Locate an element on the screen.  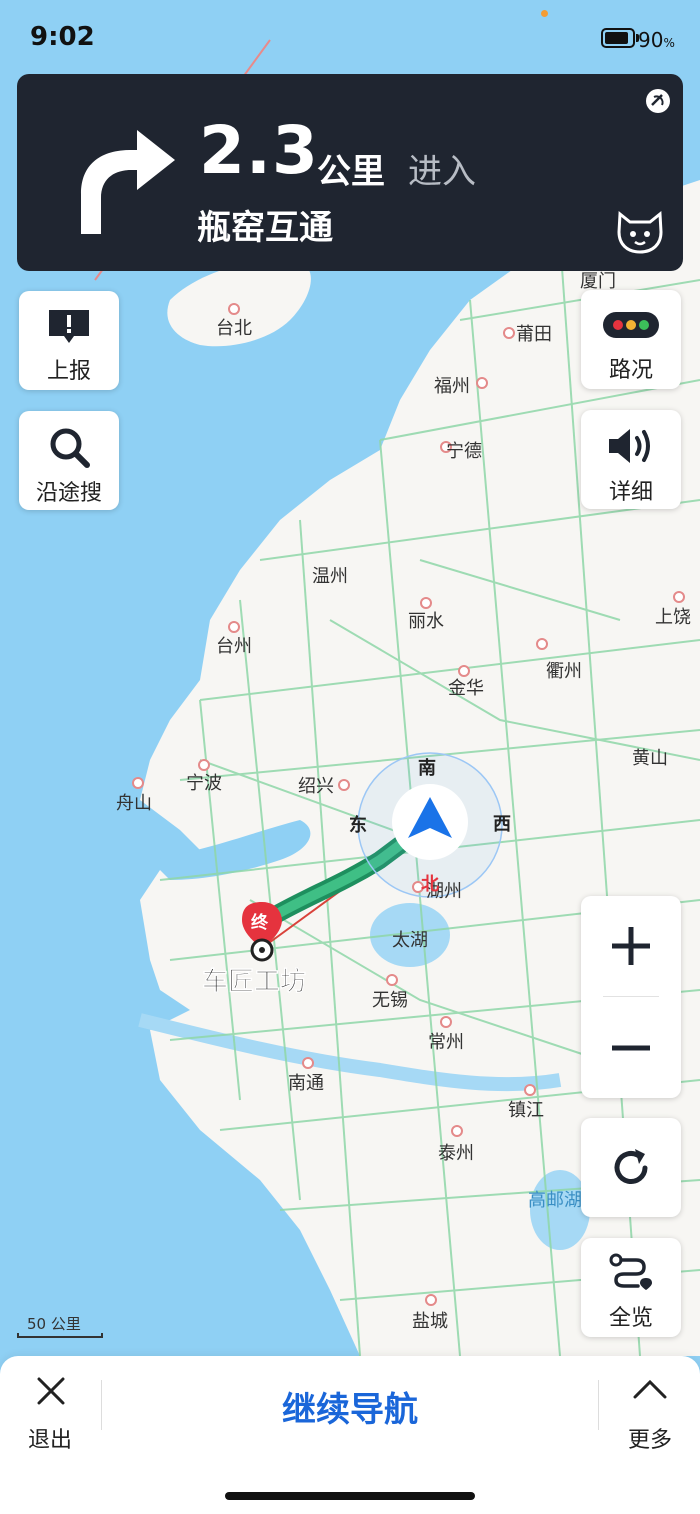
city-label: 台北 is located at coordinates (234, 328).